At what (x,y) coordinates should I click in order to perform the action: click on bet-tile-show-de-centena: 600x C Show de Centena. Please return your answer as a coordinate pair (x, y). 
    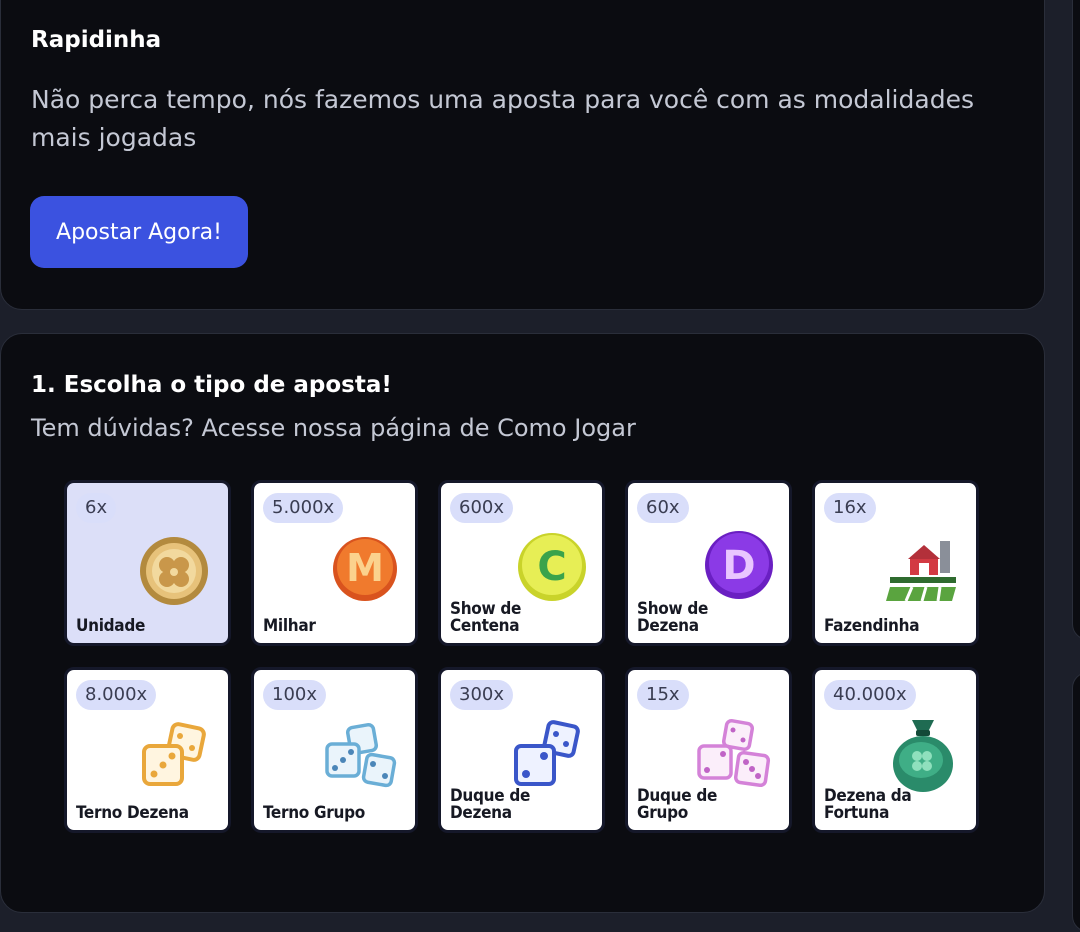
    Looking at the image, I should click on (521, 563).